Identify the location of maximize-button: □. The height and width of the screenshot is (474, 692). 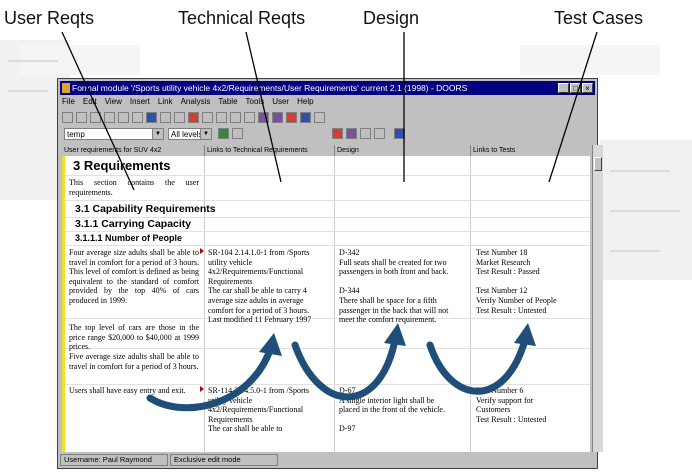
(575, 88).